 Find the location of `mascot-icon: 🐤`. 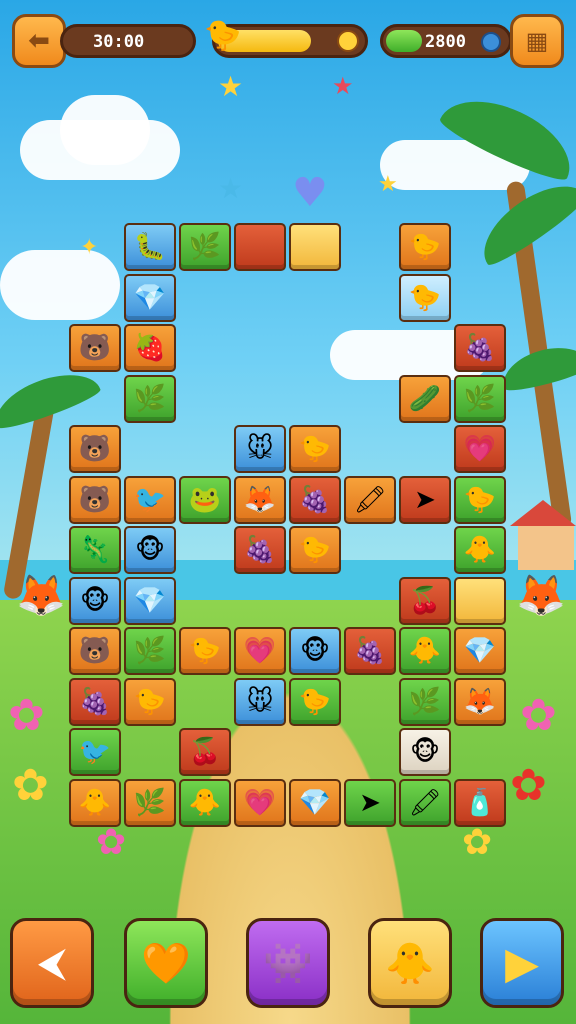

mascot-icon: 🐤 is located at coordinates (223, 35).